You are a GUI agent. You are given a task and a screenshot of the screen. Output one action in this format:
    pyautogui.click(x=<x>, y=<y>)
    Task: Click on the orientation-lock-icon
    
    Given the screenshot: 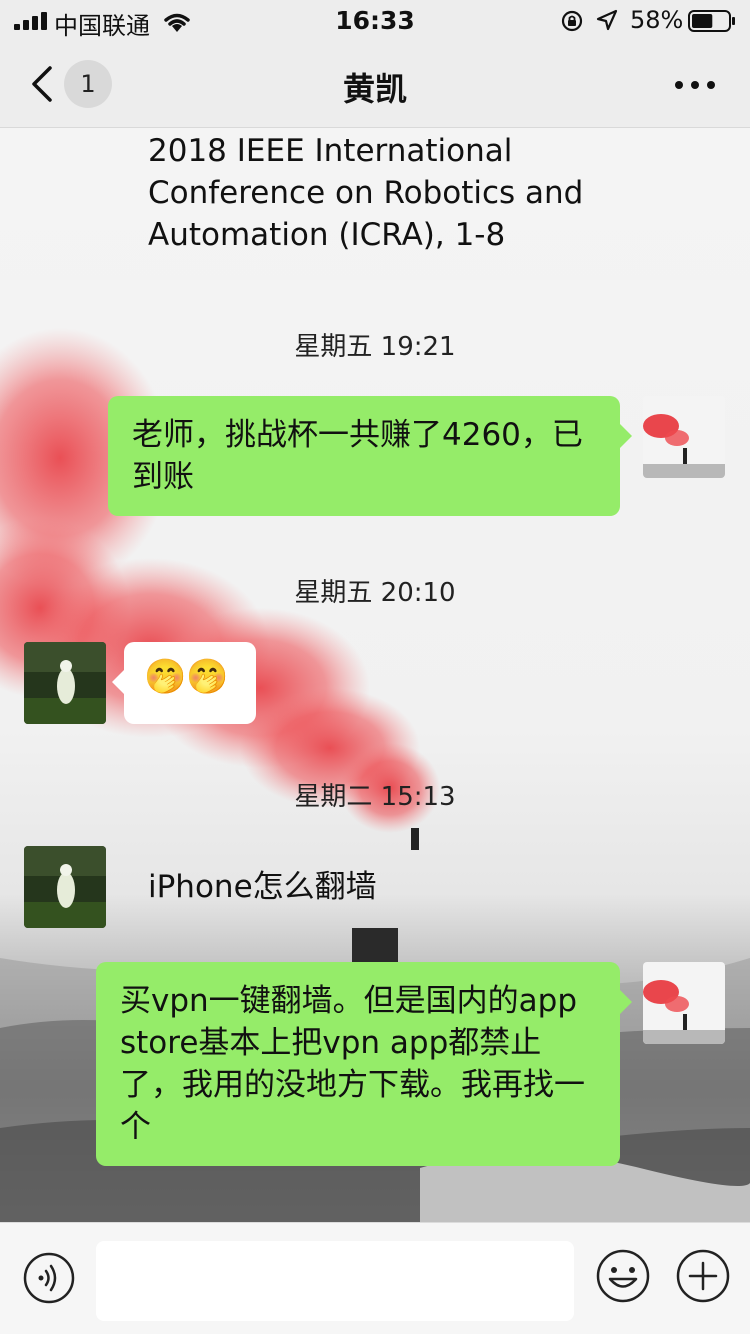 What is the action you would take?
    pyautogui.click(x=572, y=21)
    